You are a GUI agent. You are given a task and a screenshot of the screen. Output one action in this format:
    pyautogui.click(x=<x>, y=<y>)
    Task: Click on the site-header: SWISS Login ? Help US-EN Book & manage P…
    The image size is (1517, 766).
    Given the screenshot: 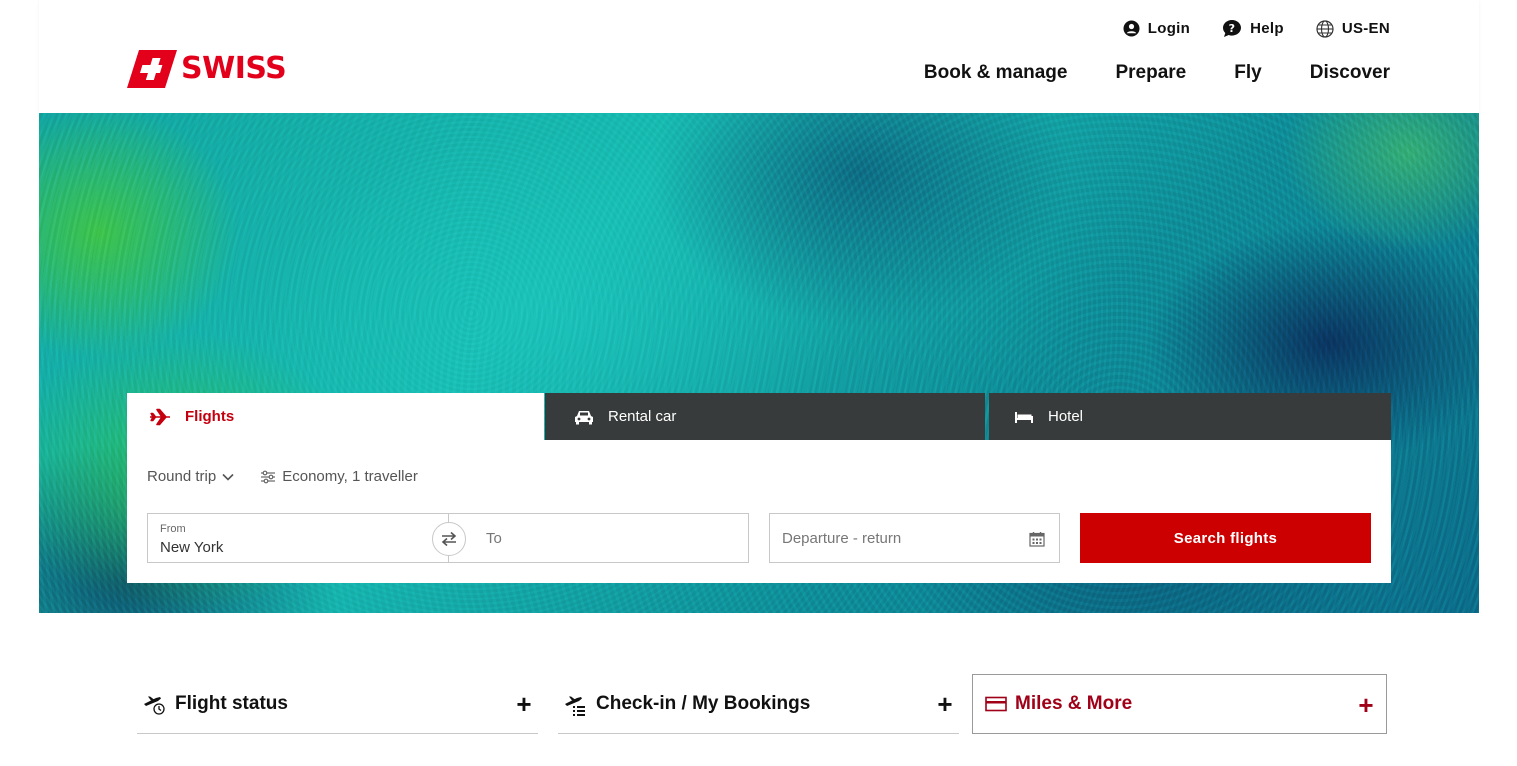 What is the action you would take?
    pyautogui.click(x=759, y=56)
    